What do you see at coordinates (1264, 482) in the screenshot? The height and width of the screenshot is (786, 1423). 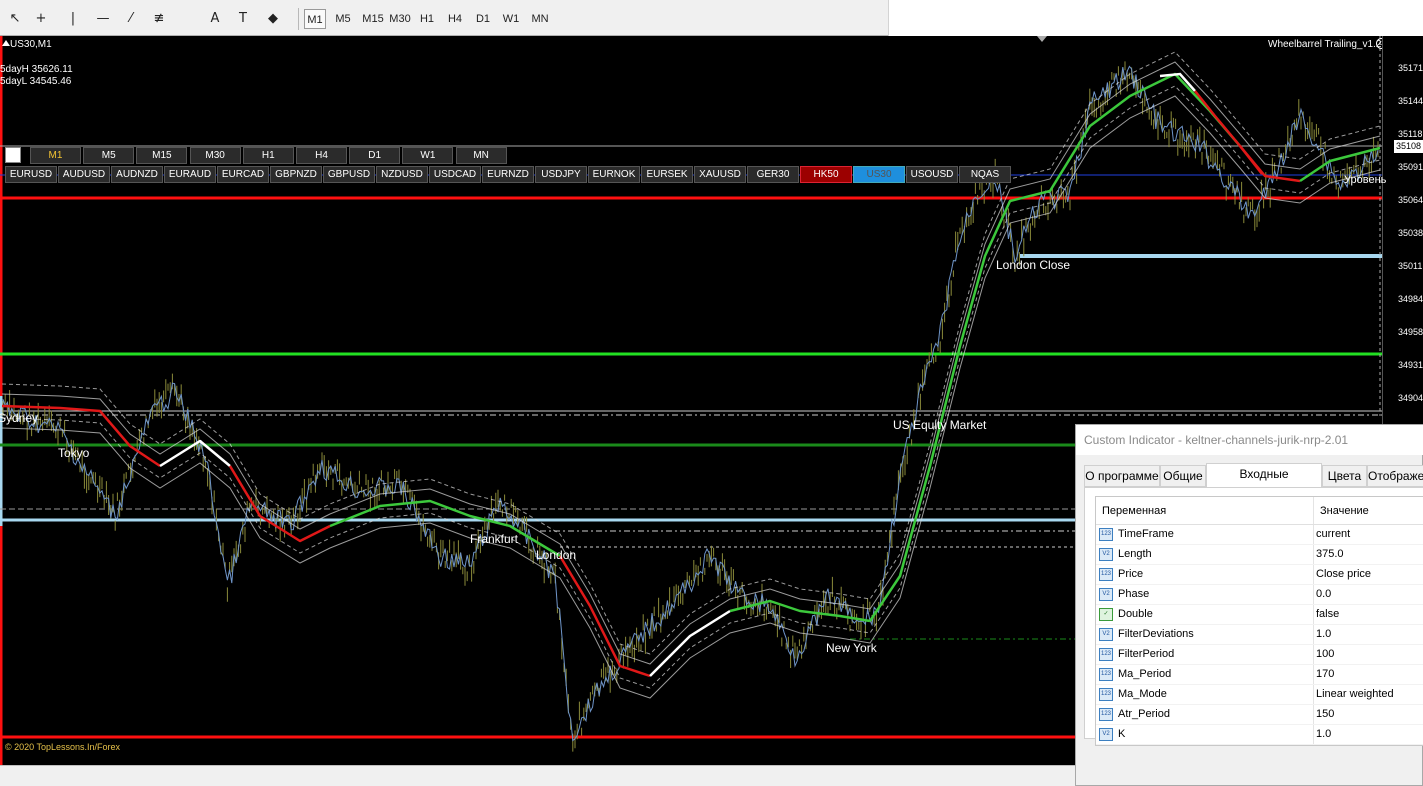 I see `tab-input-parameters: Входные параметры` at bounding box center [1264, 482].